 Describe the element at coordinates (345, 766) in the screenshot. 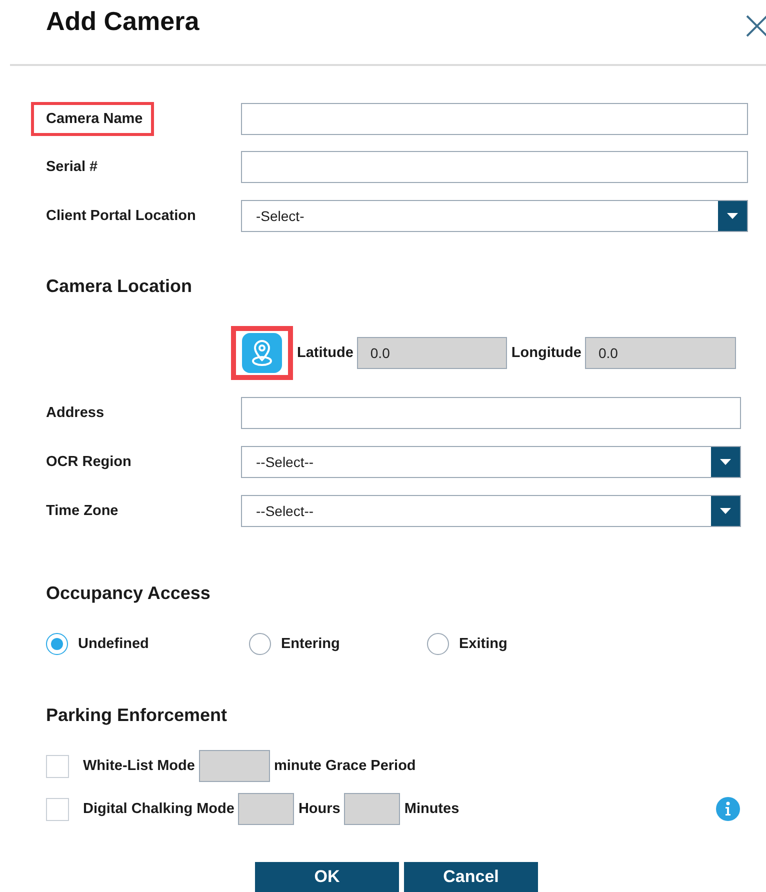

I see `mode-label: minute Grace Period` at that location.